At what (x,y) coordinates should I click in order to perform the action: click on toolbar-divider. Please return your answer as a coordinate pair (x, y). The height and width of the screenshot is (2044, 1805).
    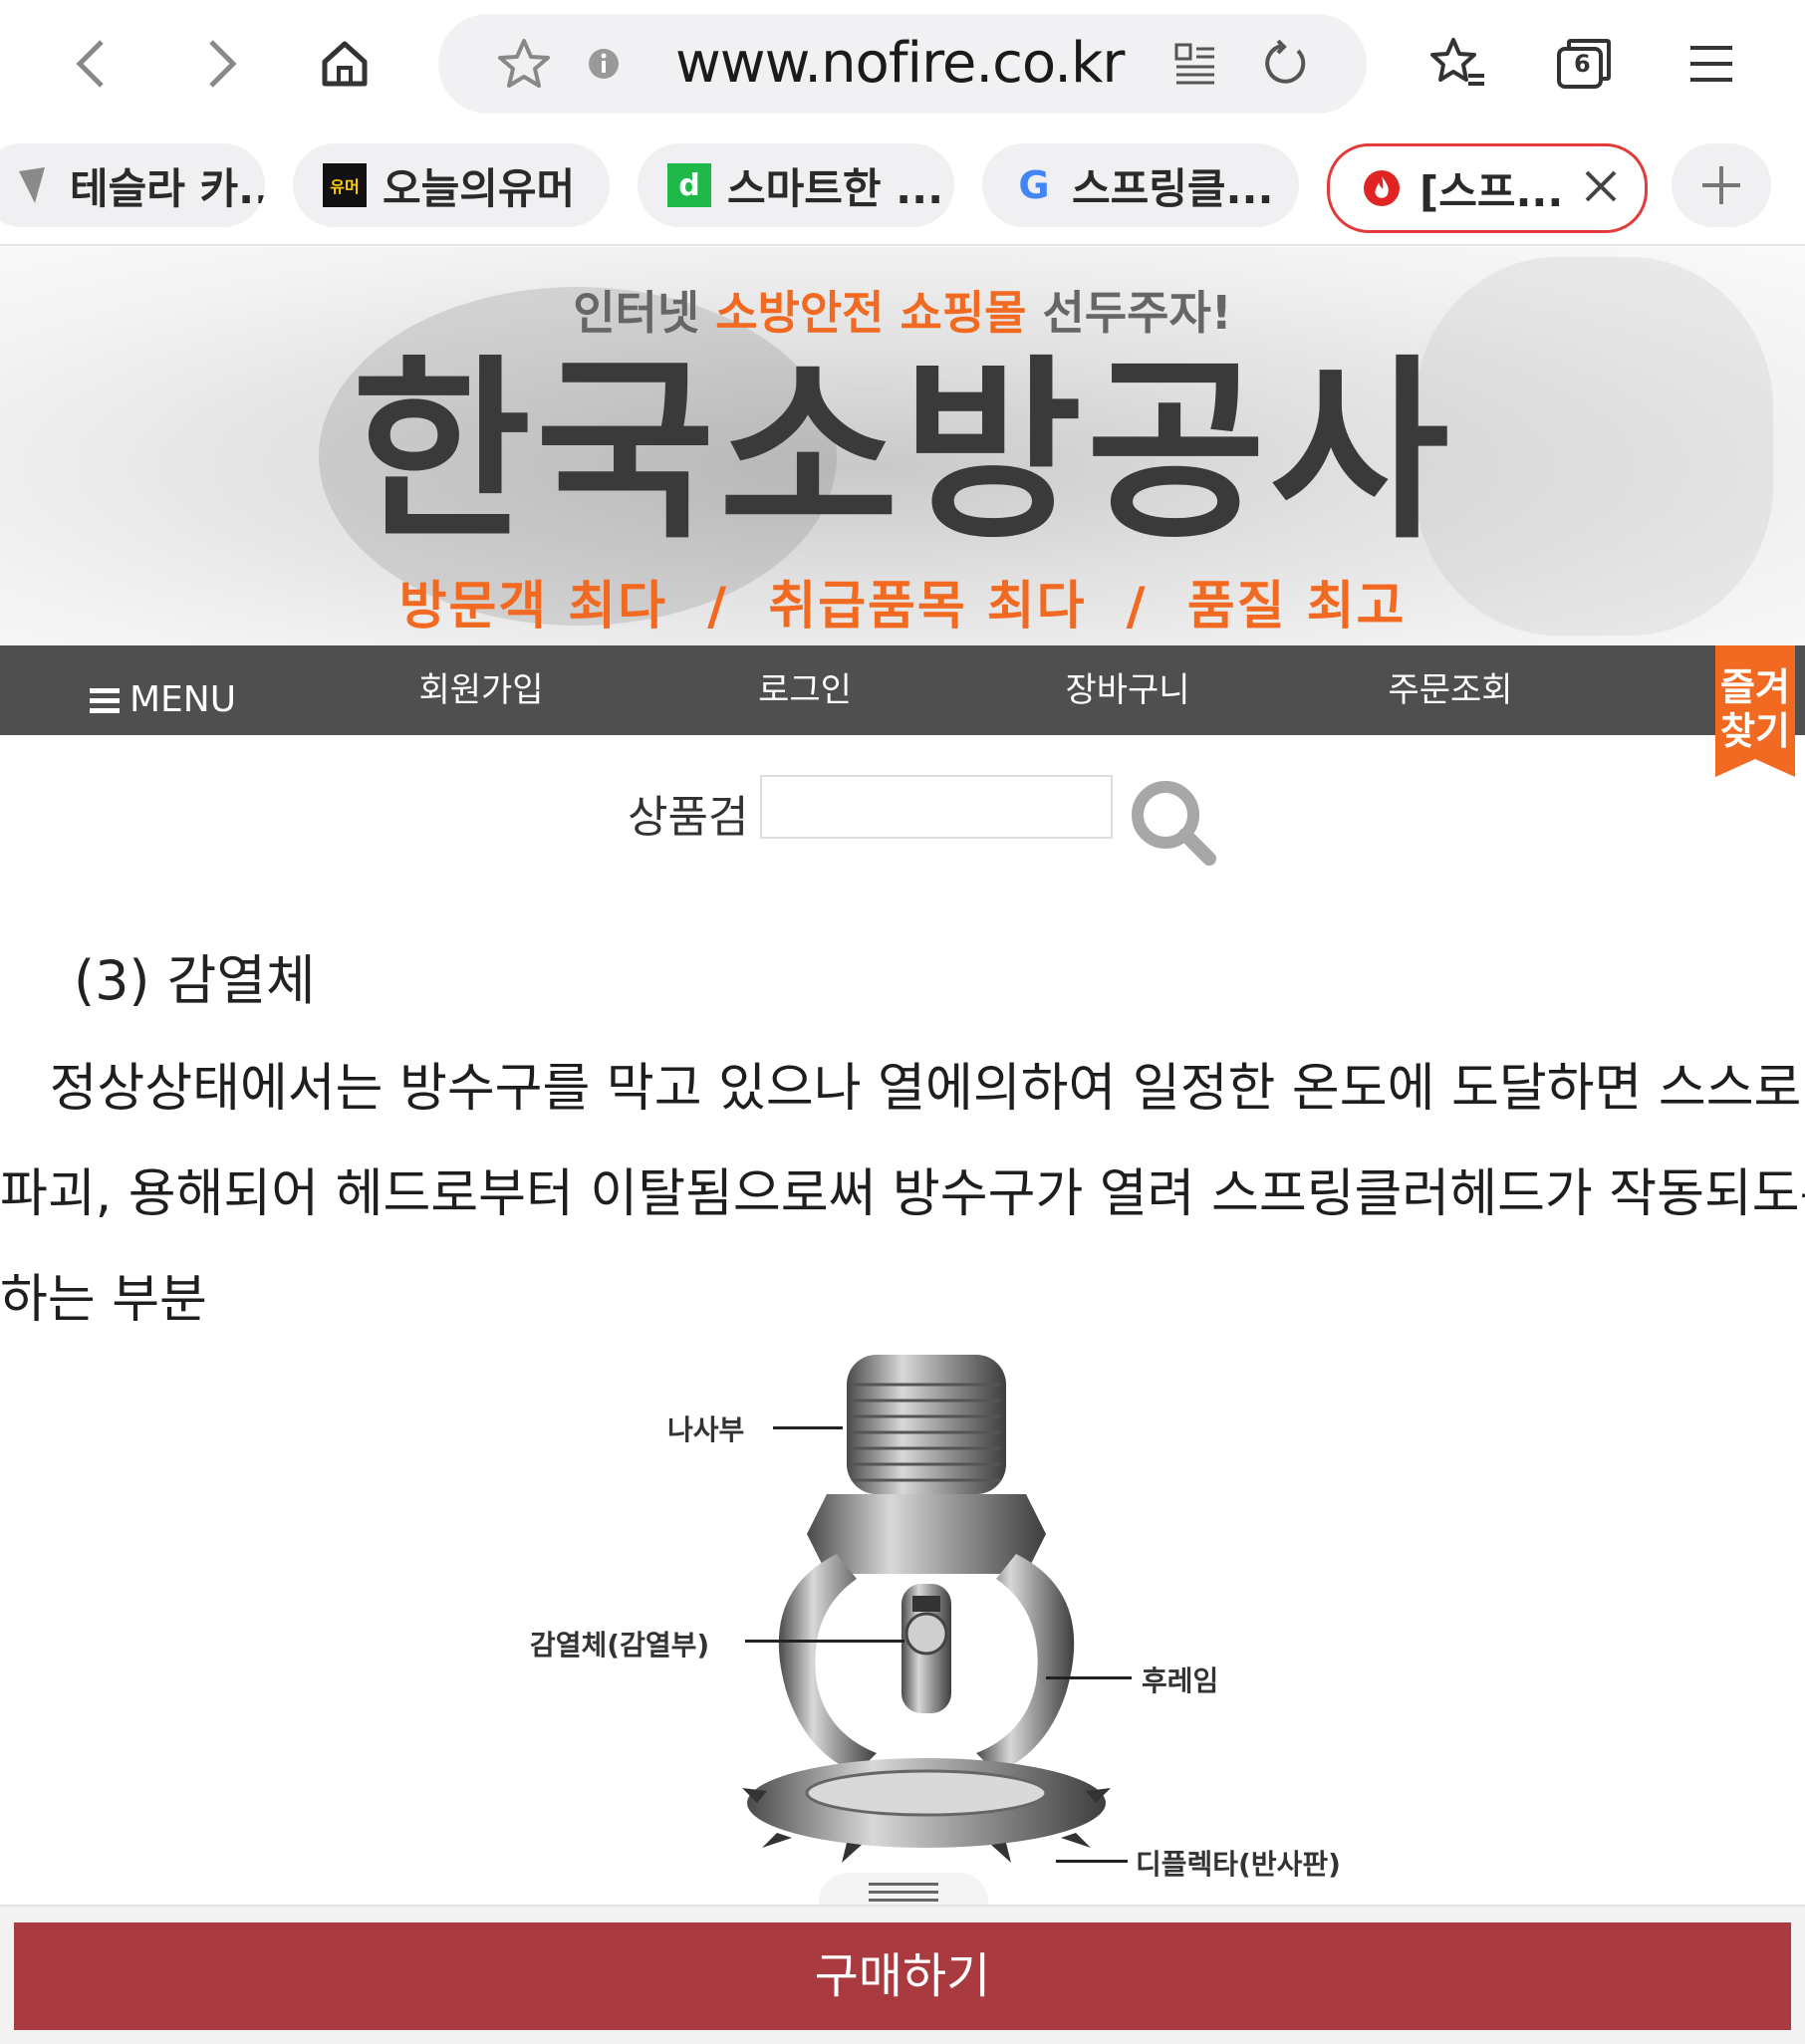
    Looking at the image, I should click on (902, 245).